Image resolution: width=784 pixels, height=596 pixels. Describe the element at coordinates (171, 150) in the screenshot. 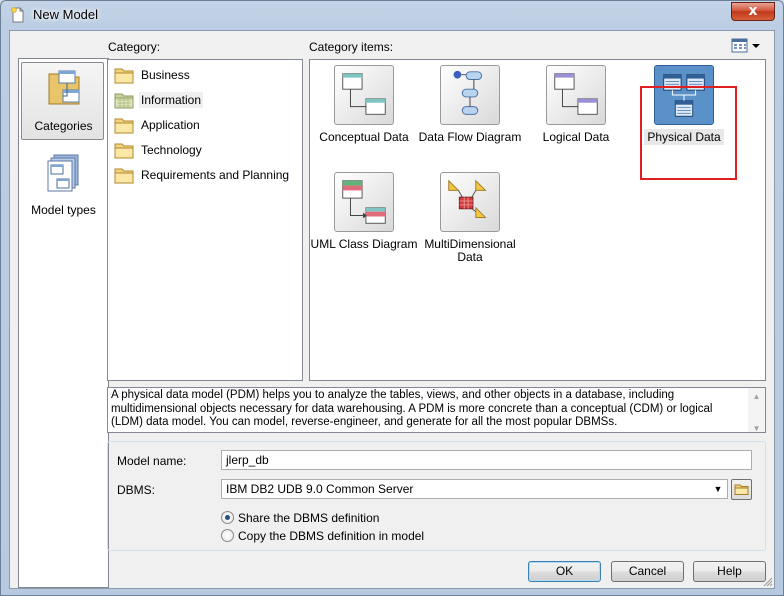

I see `tree-label: Technology` at that location.